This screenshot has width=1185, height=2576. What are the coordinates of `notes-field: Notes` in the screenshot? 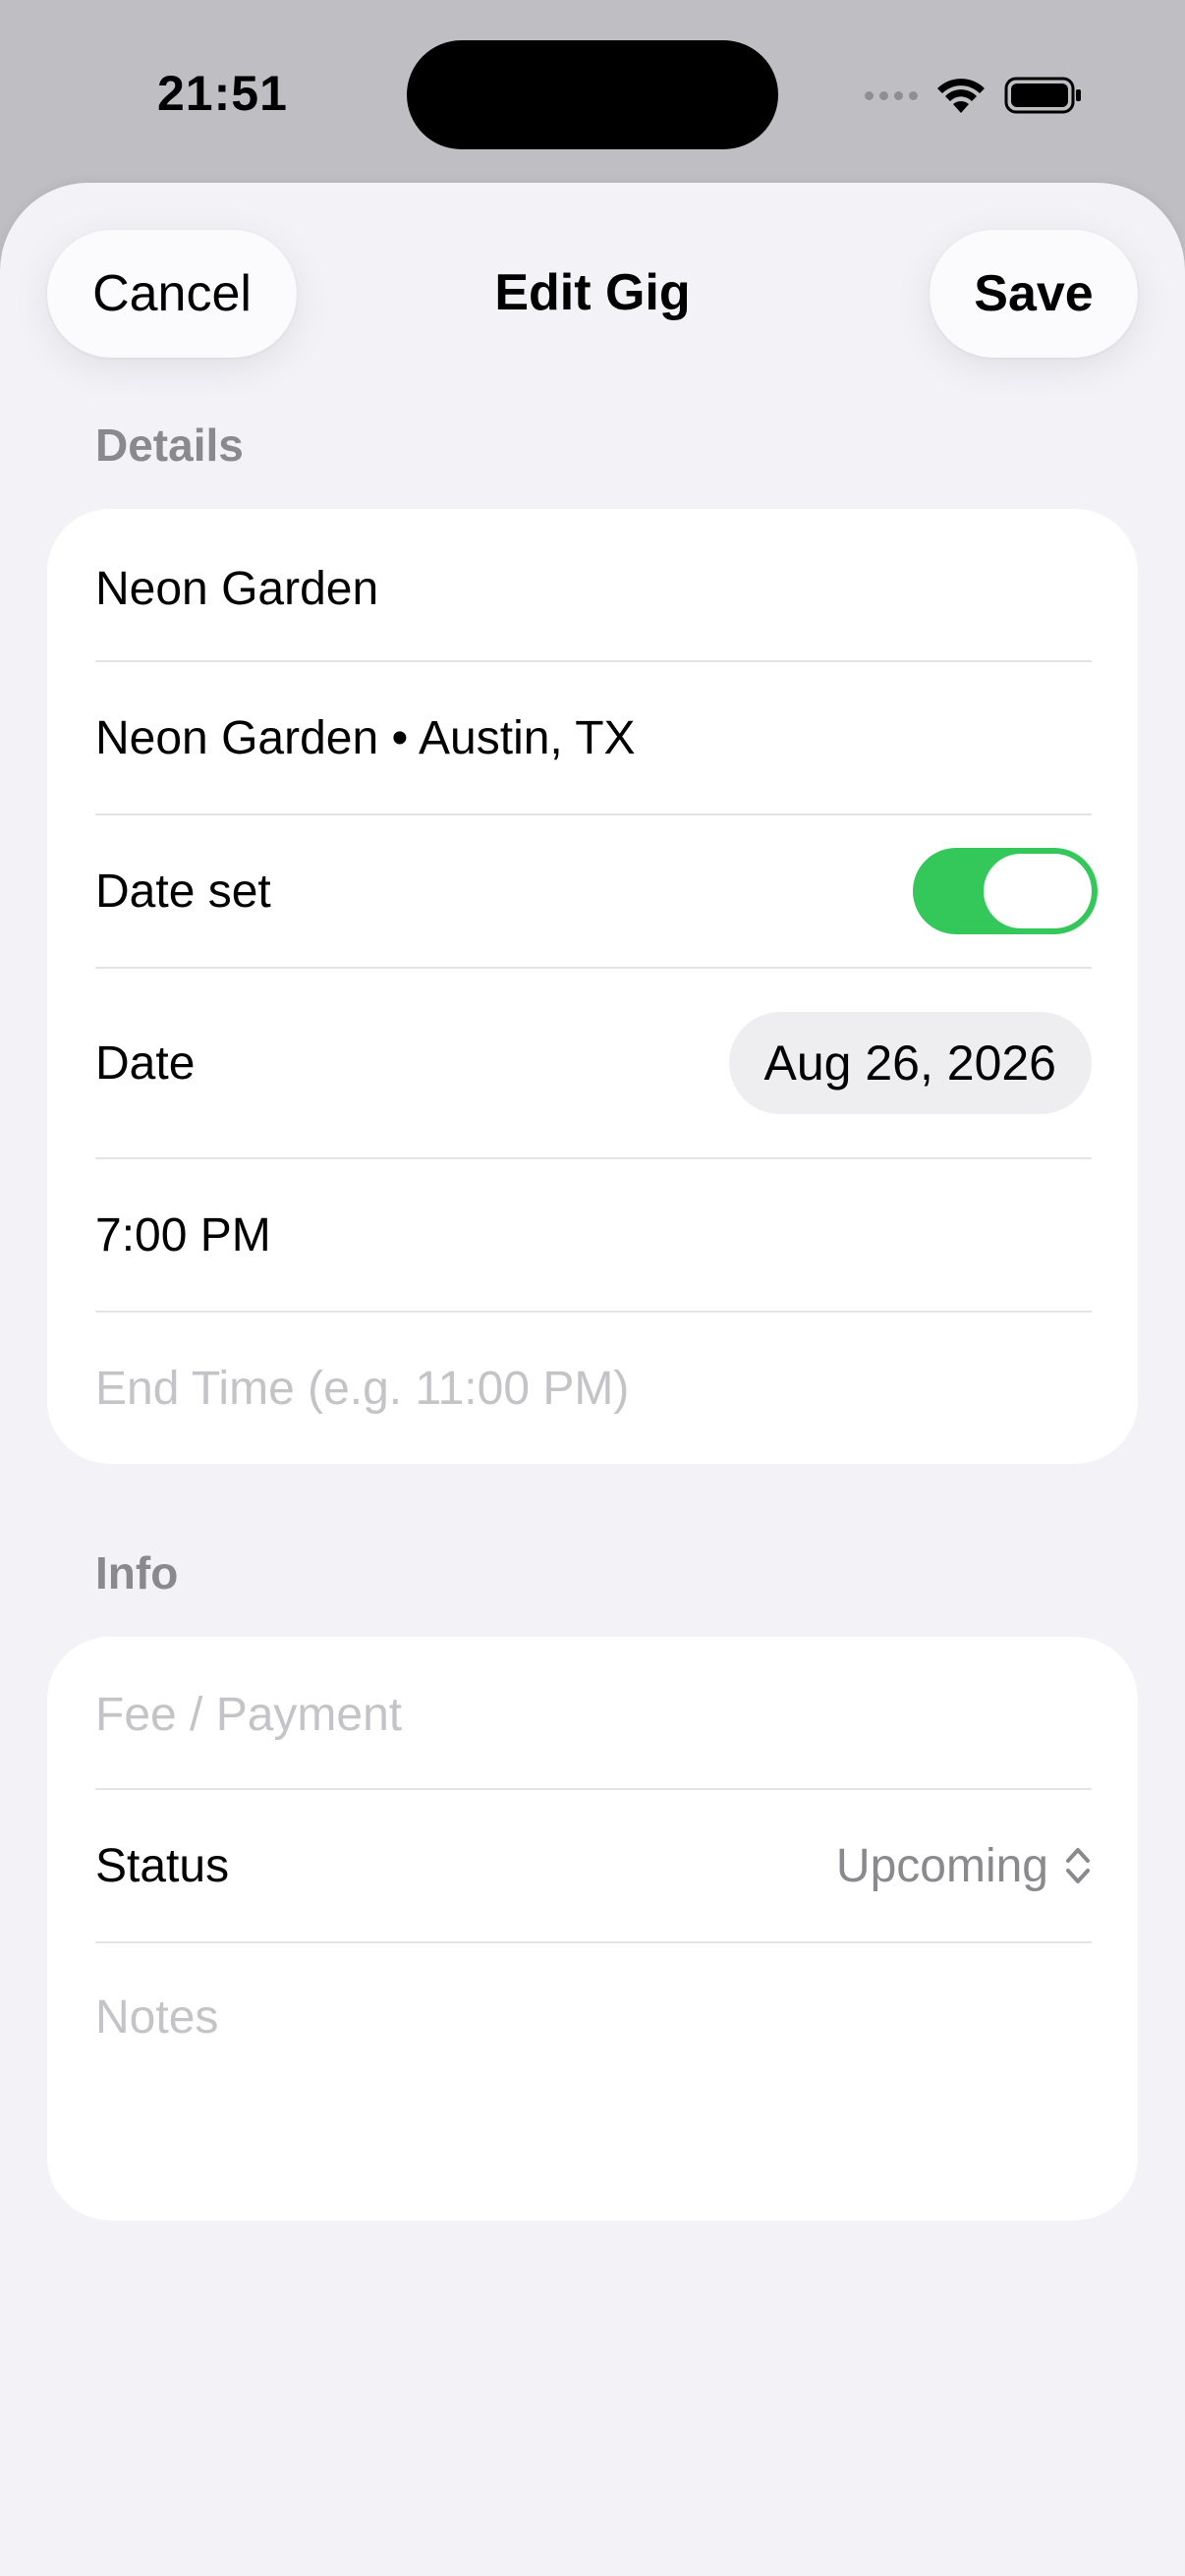 It's located at (594, 2081).